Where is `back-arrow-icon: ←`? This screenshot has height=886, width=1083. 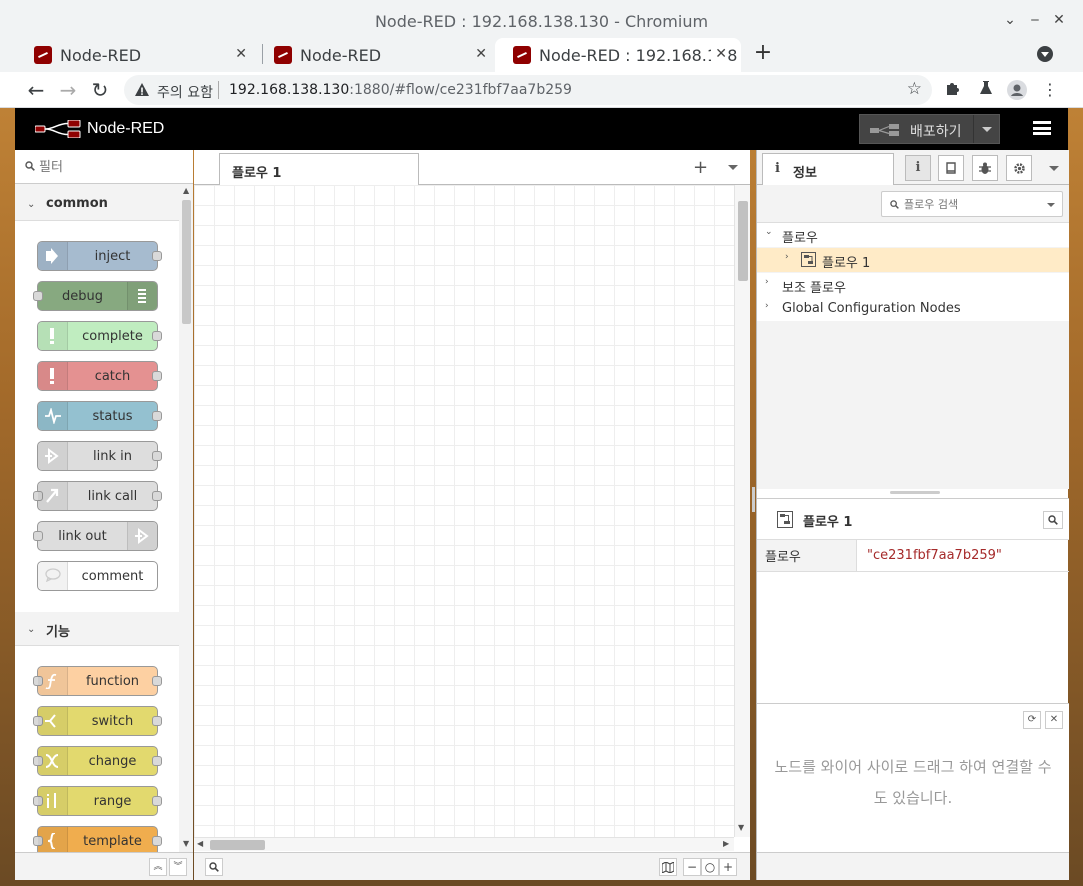 back-arrow-icon: ← is located at coordinates (36, 90).